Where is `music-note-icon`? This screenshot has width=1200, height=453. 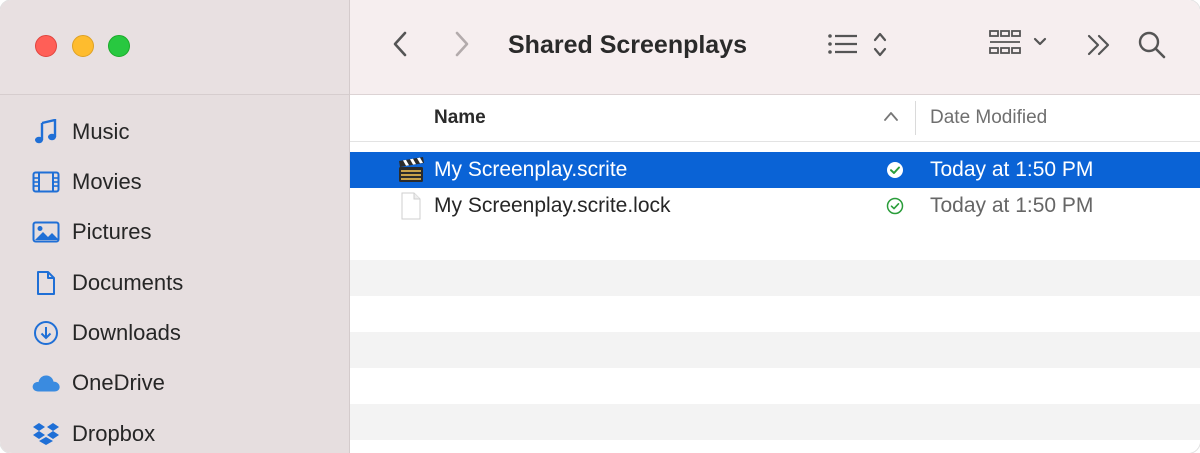
music-note-icon is located at coordinates (46, 132).